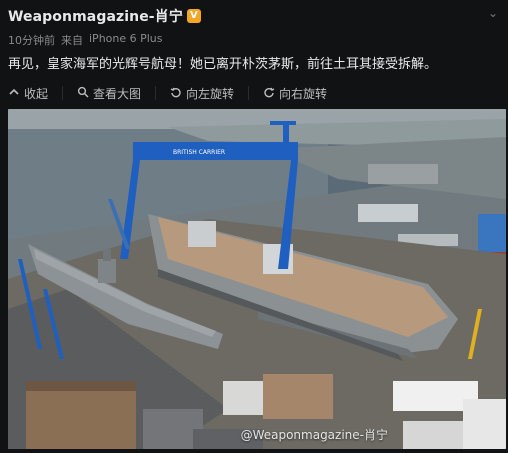  What do you see at coordinates (193, 16) in the screenshot?
I see `verified-badge-icon: V` at bounding box center [193, 16].